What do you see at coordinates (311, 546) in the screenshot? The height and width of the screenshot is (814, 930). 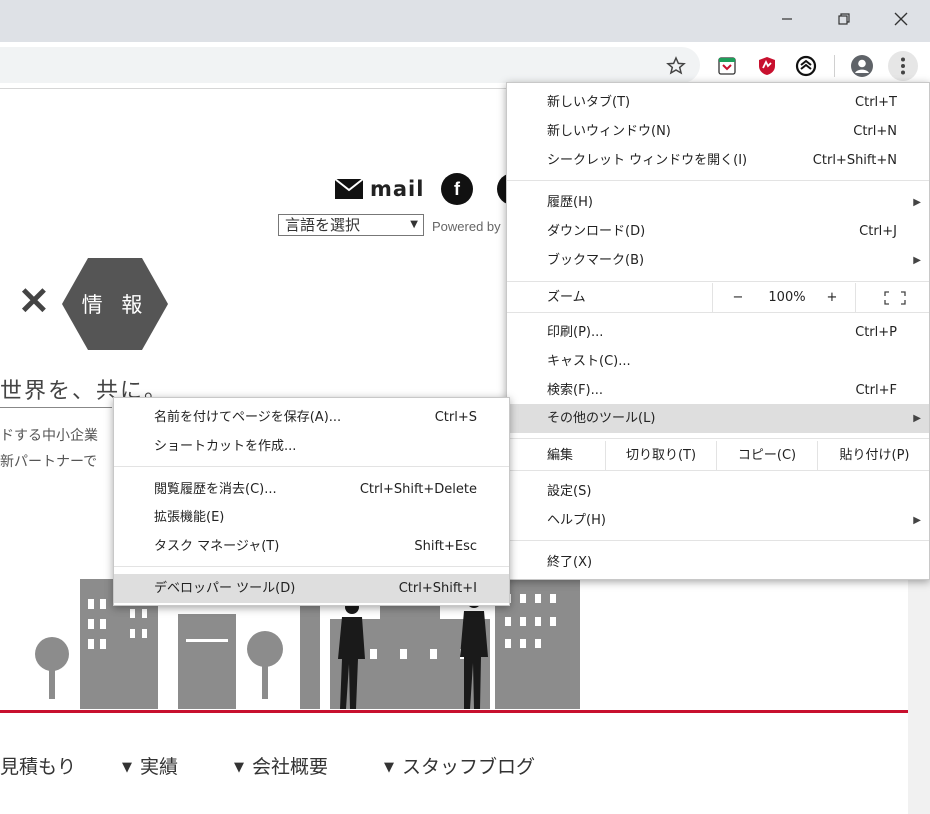 I see `menu-item-task-manager: タスク マネージャ(T) Shift+Esc` at bounding box center [311, 546].